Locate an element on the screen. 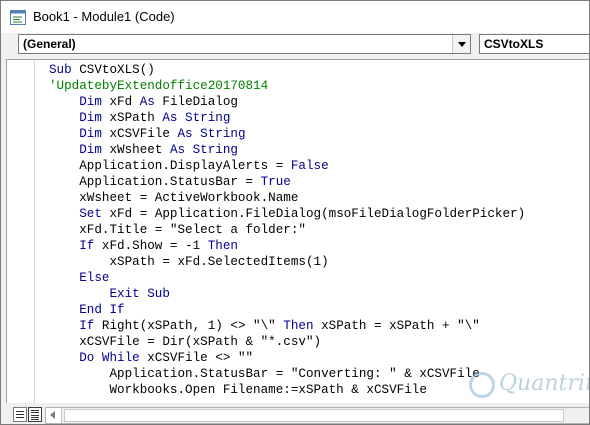  object-dropdown: (General) is located at coordinates (244, 44).